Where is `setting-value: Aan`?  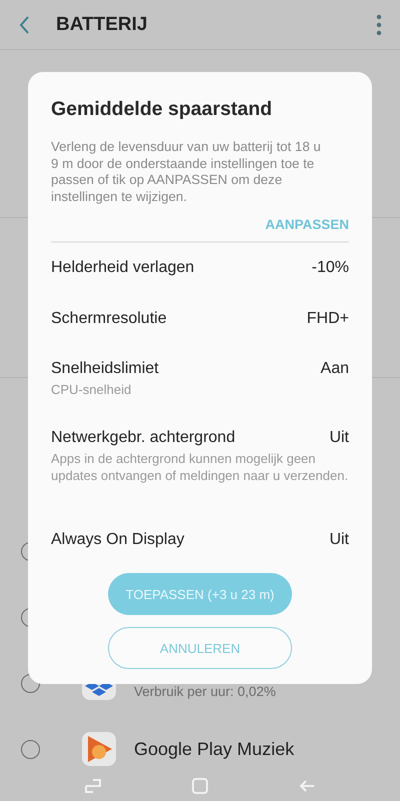
setting-value: Aan is located at coordinates (334, 369).